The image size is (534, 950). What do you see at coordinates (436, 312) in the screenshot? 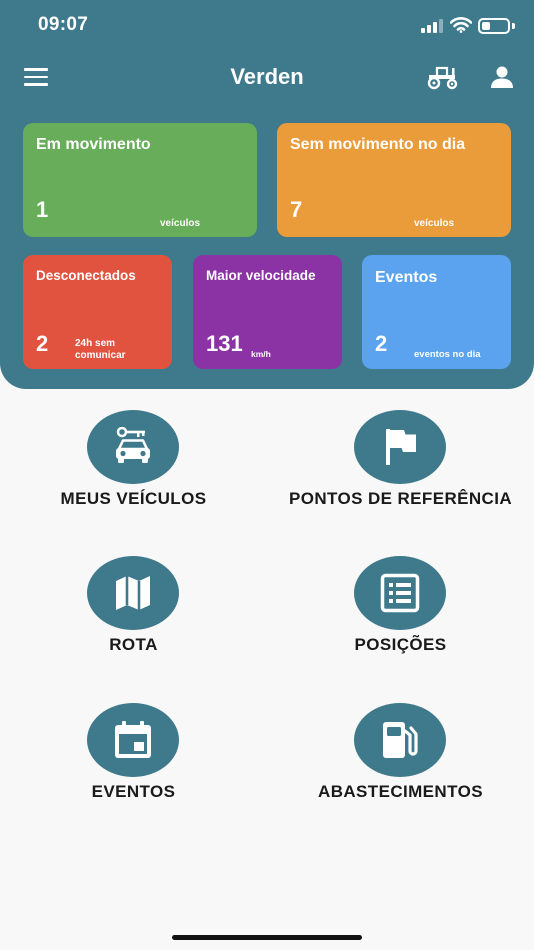
I see `card-eventos: Eventos 2 eventos no dia` at bounding box center [436, 312].